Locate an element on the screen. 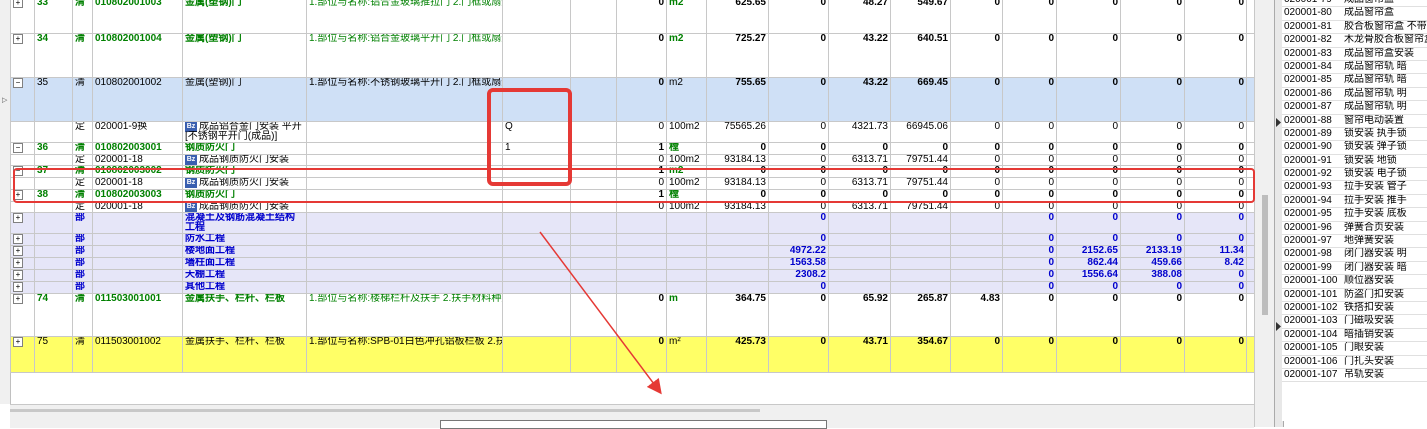  row-name: 防水工程 is located at coordinates (244, 239).